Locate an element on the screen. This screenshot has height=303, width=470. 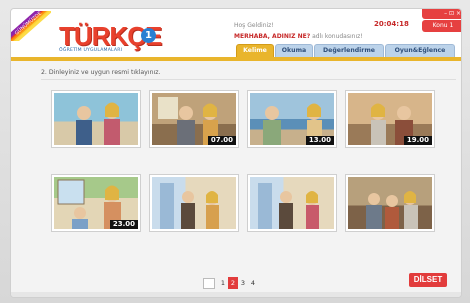
greeting: Hoş Geldiniz! is located at coordinates (254, 25).